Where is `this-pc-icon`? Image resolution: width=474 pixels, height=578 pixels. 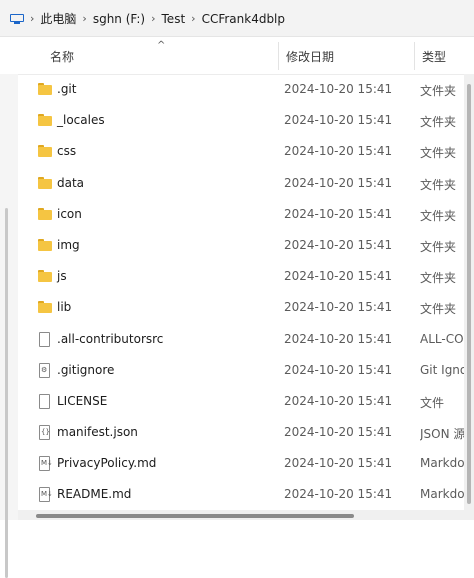 this-pc-icon is located at coordinates (17, 18).